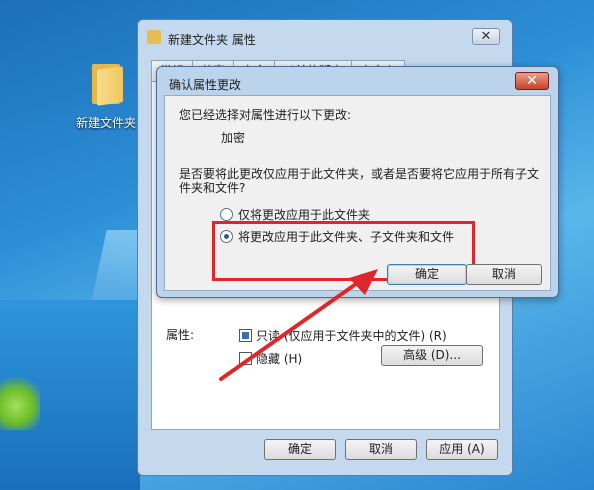  I want to click on dialog-footer: 确定 取消 应用 (A), so click(325, 453).